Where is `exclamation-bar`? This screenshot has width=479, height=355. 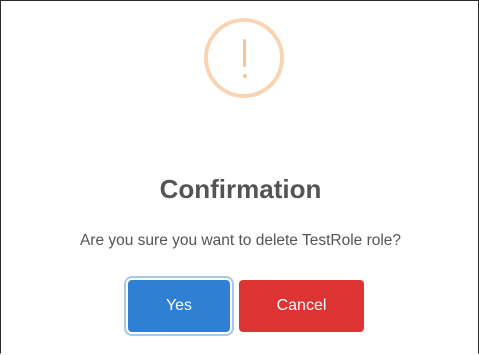
exclamation-bar is located at coordinates (244, 53).